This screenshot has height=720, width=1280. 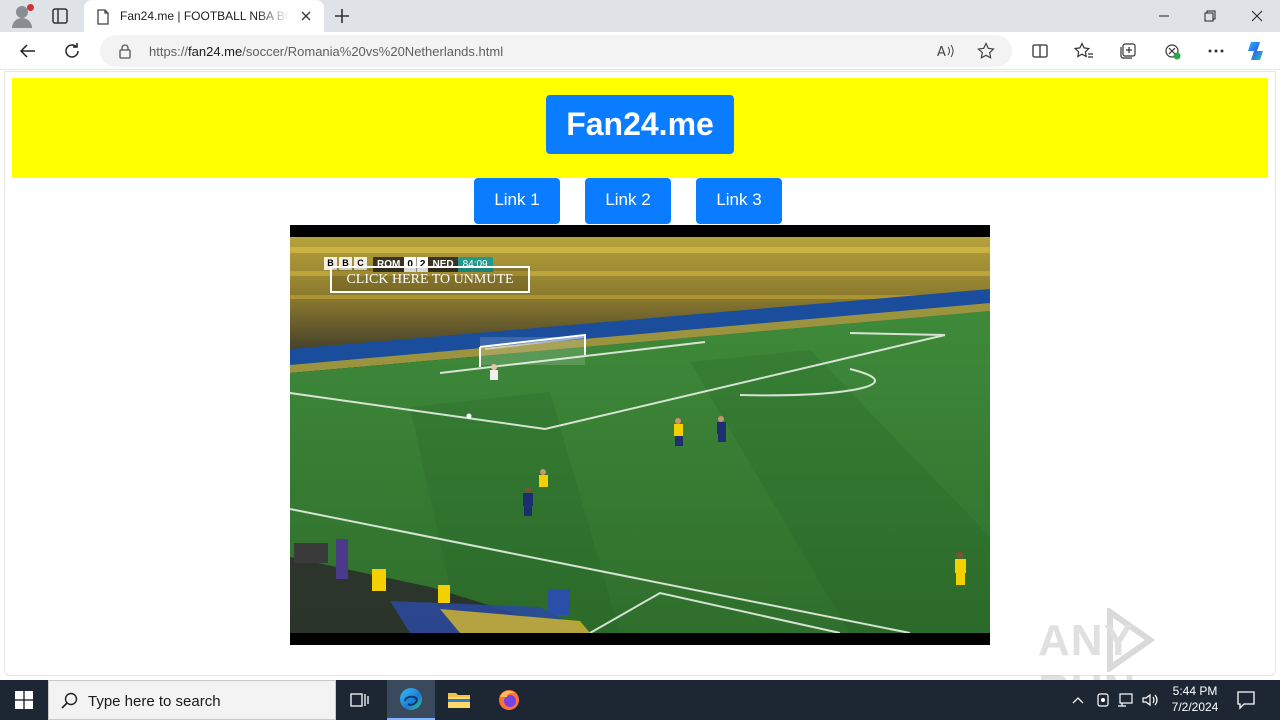 I want to click on read-aloud-icon: A, so click(x=946, y=51).